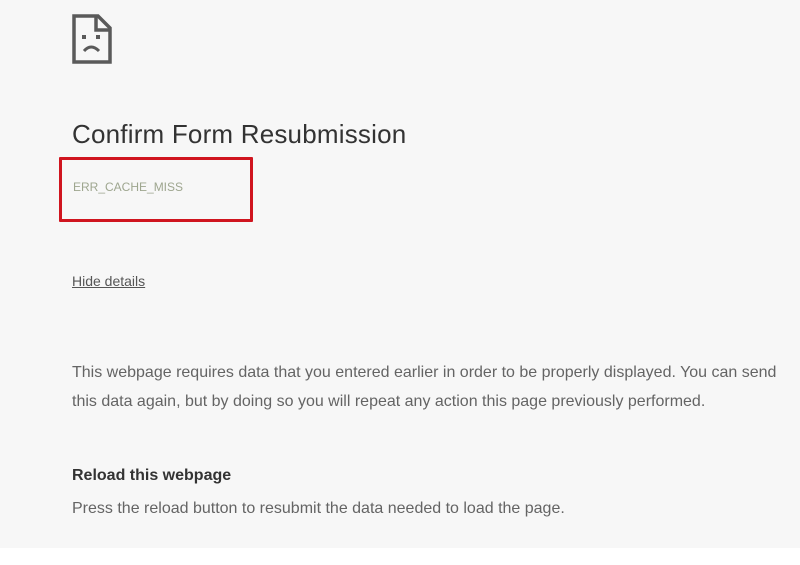 The width and height of the screenshot is (800, 565). I want to click on reload-heading: Reload this webpage, so click(152, 475).